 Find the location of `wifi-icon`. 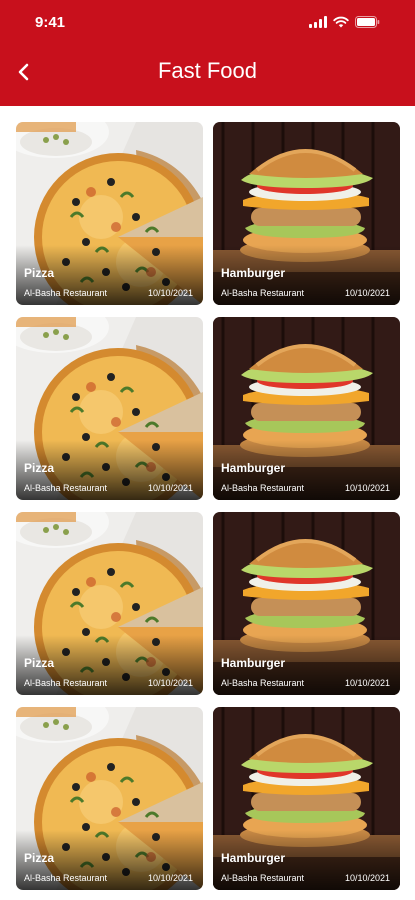

wifi-icon is located at coordinates (341, 22).